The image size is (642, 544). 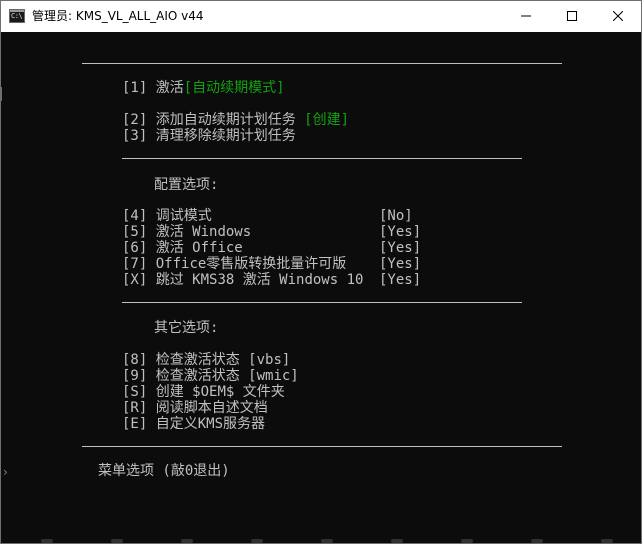 I want to click on config-item-skip-kms38: [X] 跳过 KMS38 激活 Windows 10, so click(x=242, y=280).